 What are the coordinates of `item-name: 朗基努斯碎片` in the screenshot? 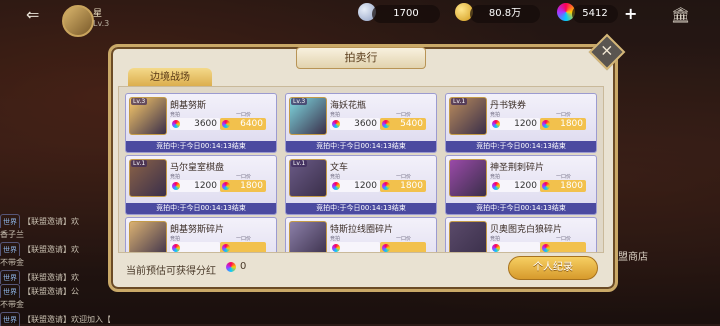 It's located at (197, 230).